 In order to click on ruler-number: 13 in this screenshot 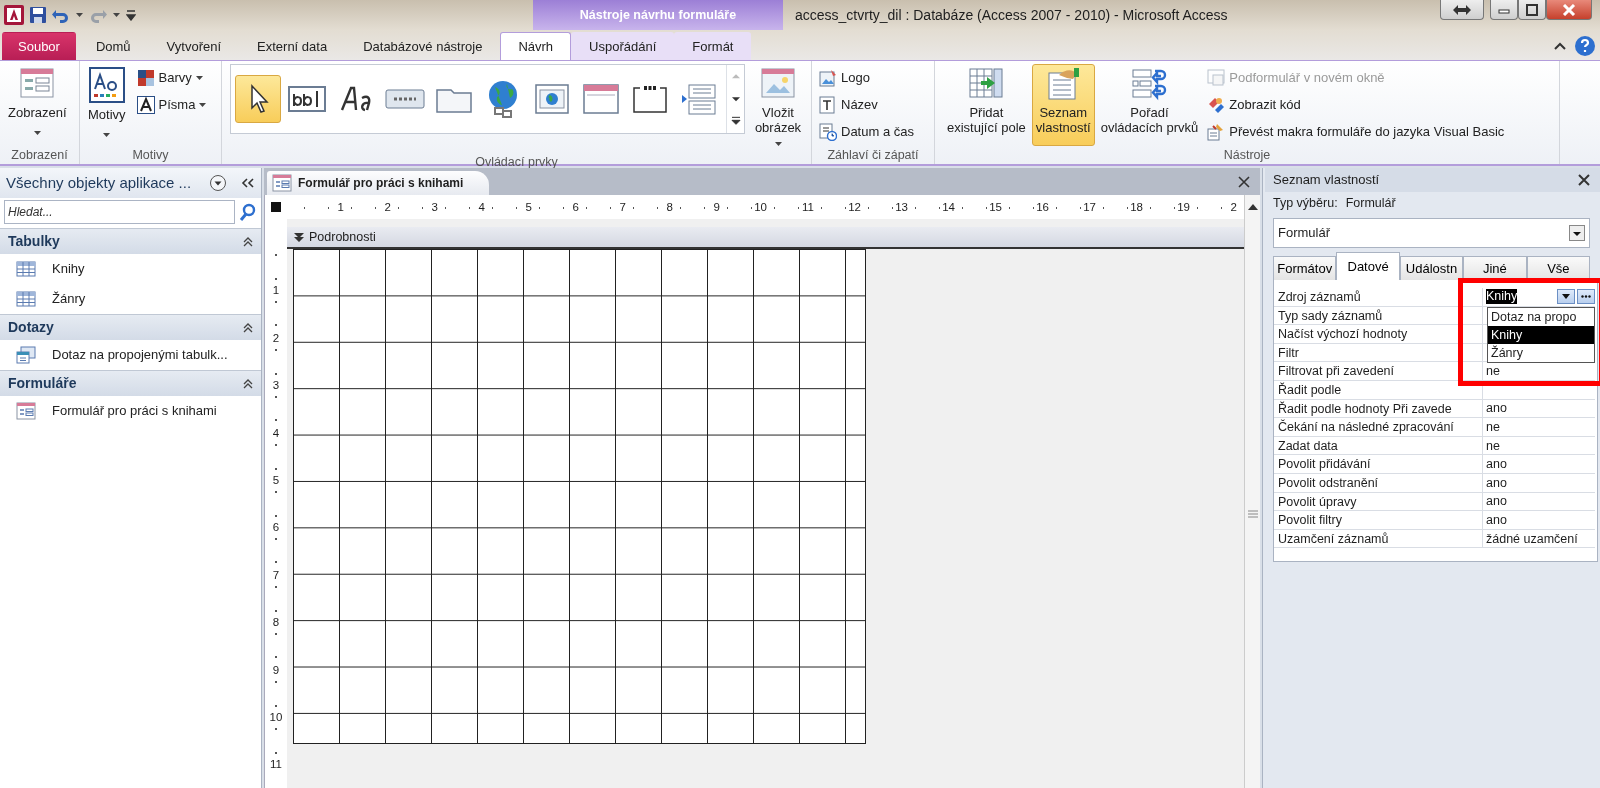, I will do `click(901, 207)`.